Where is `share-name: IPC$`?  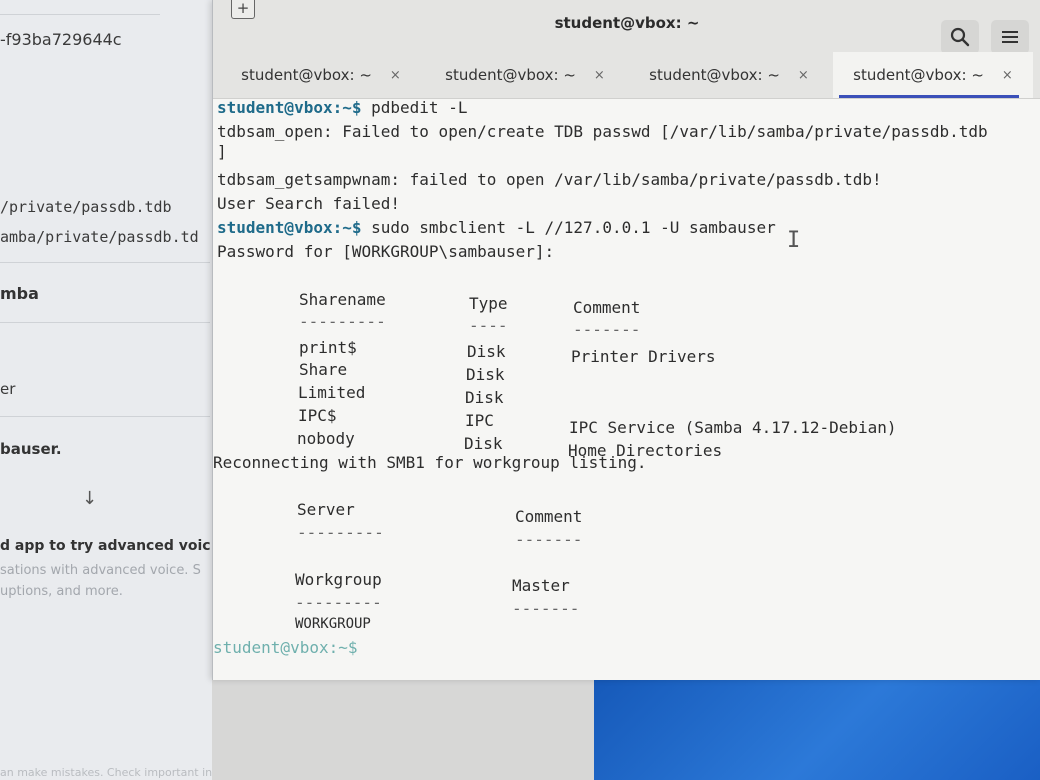
share-name: IPC$ is located at coordinates (317, 415).